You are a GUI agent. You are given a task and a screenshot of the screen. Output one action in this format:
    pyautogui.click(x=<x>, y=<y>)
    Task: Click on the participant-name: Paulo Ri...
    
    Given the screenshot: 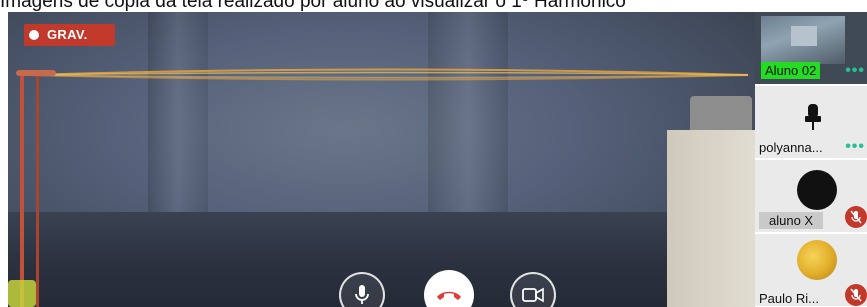 What is the action you would take?
    pyautogui.click(x=789, y=298)
    